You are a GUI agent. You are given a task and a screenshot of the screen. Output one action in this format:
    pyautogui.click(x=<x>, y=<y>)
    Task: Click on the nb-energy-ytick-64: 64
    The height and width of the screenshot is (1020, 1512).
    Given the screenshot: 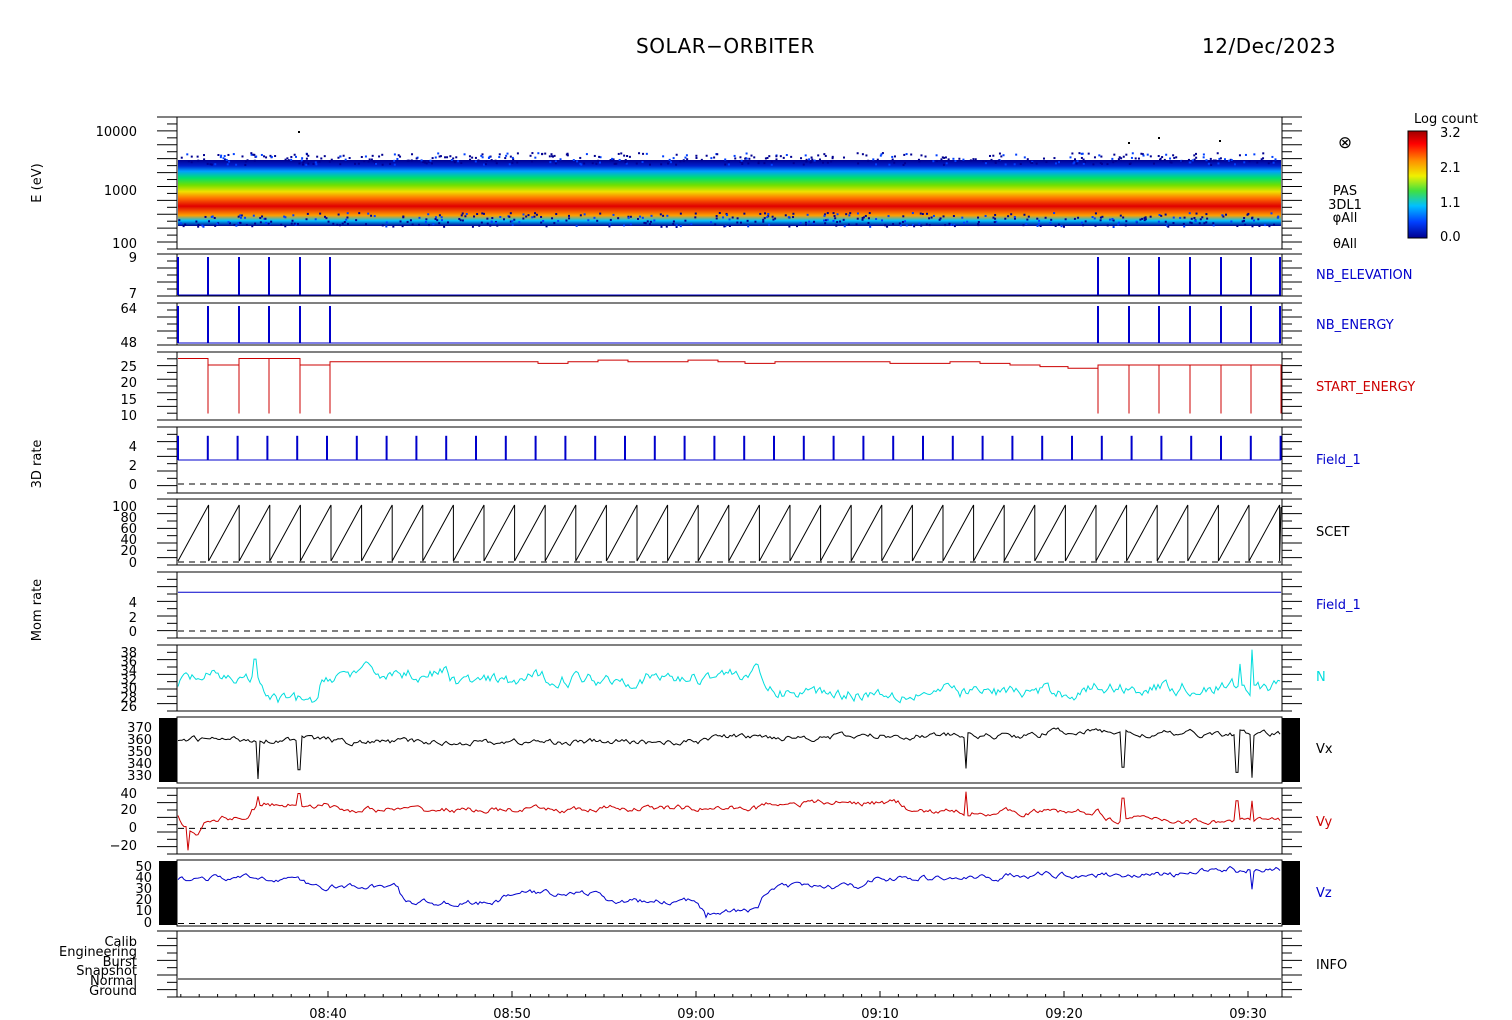 What is the action you would take?
    pyautogui.click(x=128, y=309)
    